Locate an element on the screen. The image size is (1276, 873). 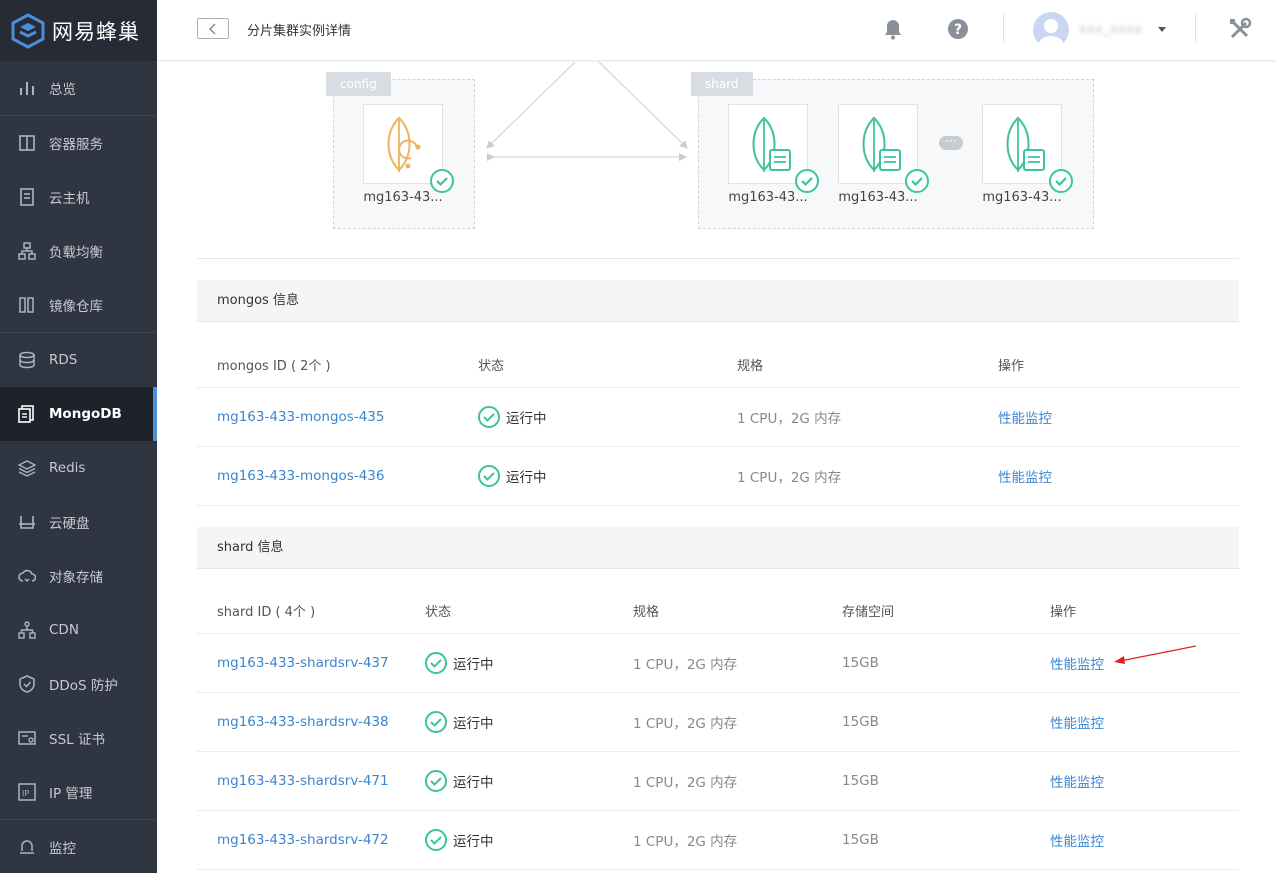
help-icon: ? is located at coordinates (958, 29).